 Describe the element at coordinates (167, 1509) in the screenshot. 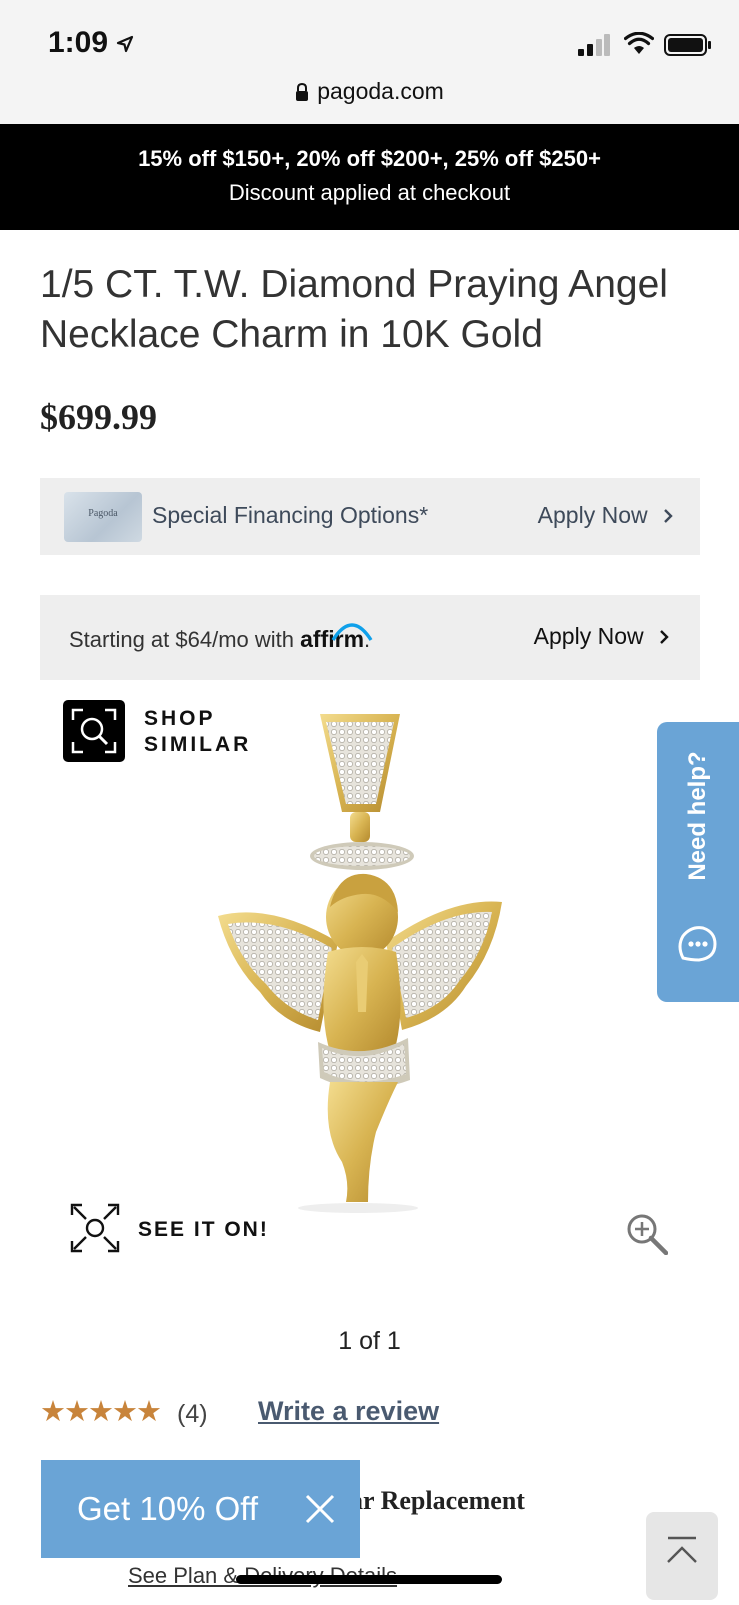

I see `discount-popup-label: Get 10% Off` at that location.